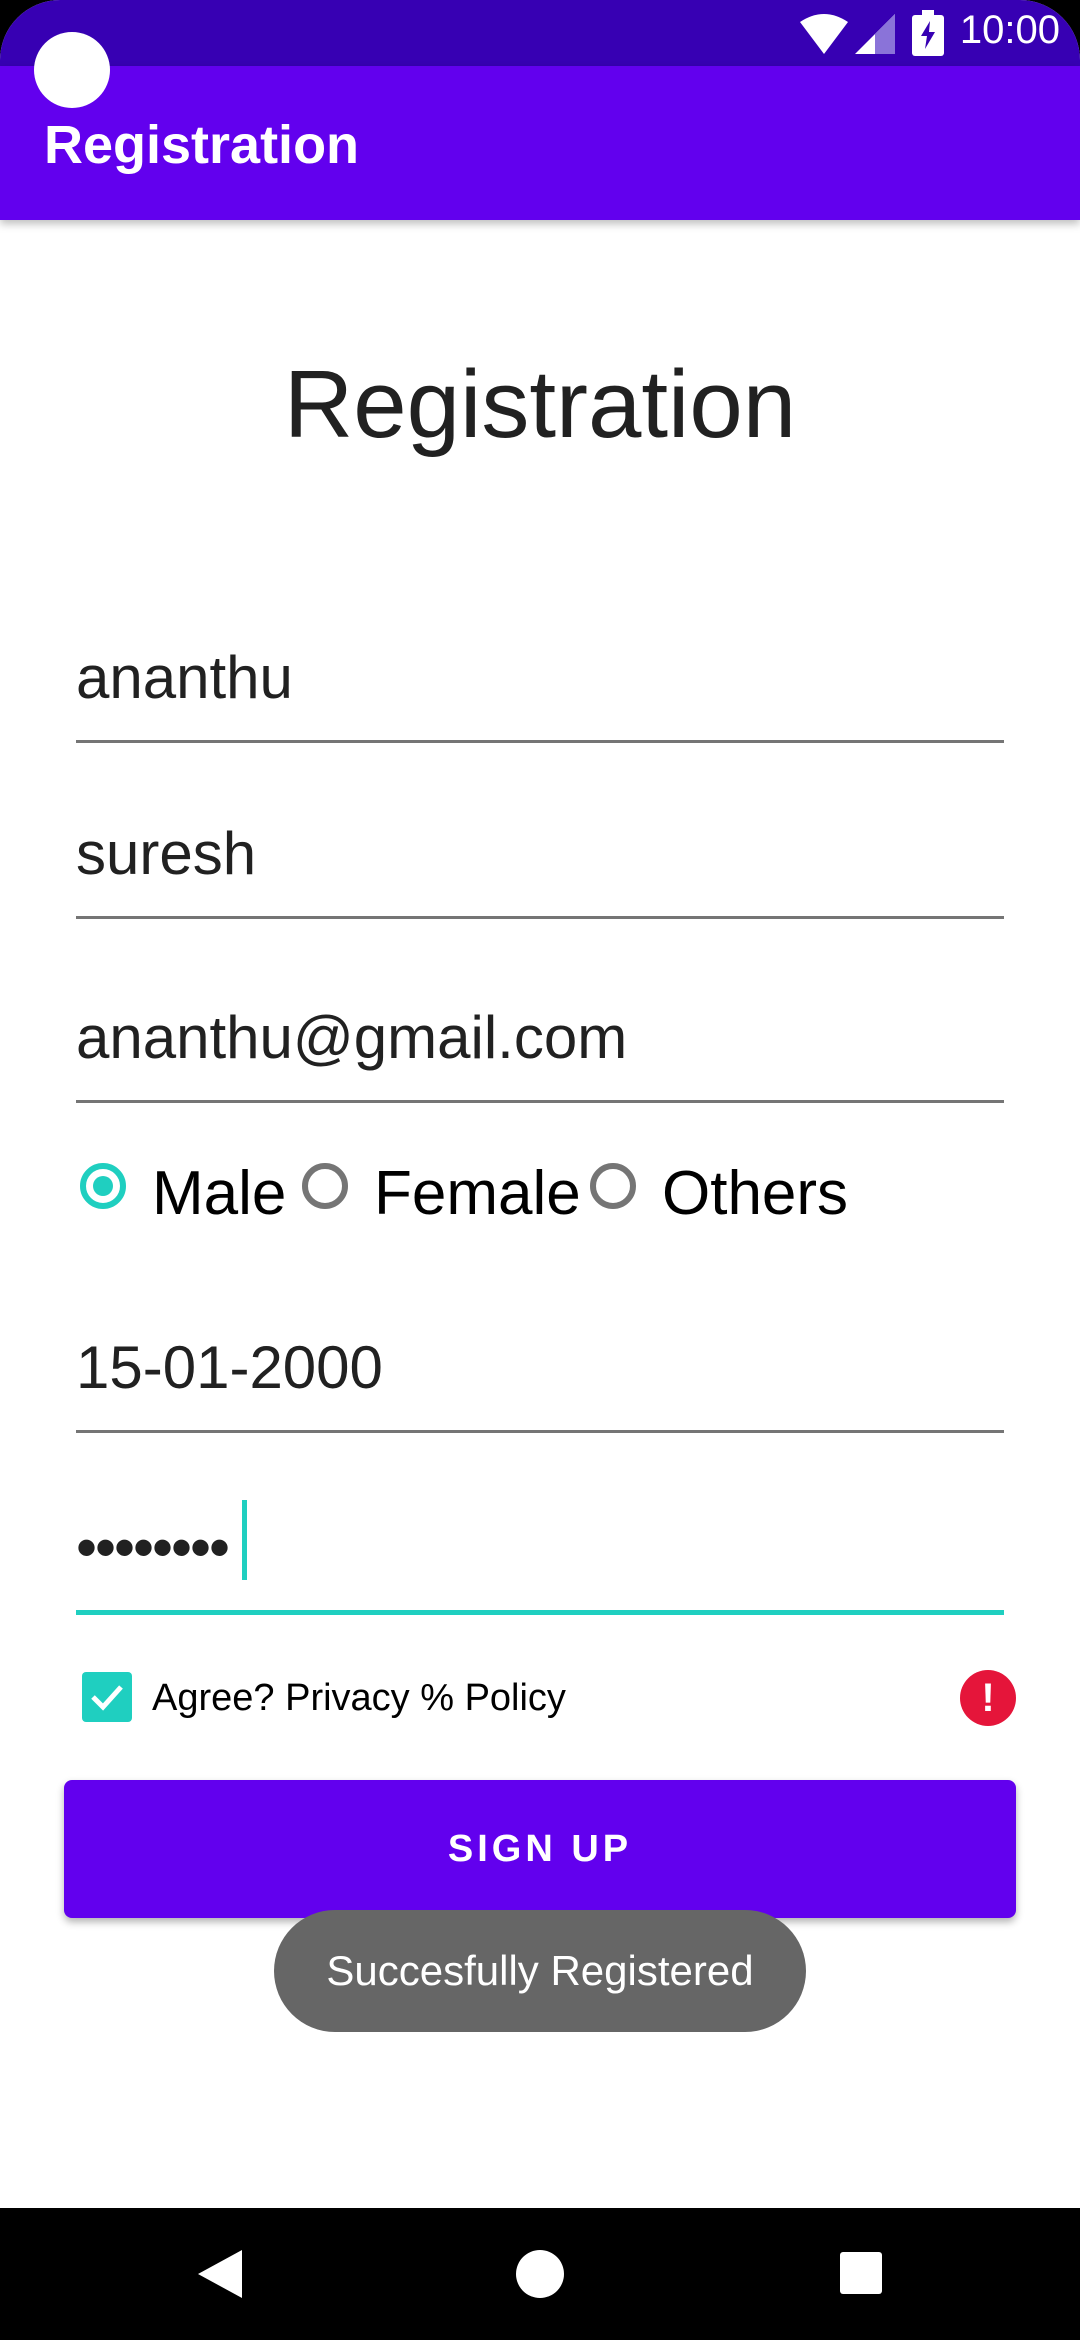 This screenshot has height=2340, width=1080. I want to click on check-icon, so click(107, 1698).